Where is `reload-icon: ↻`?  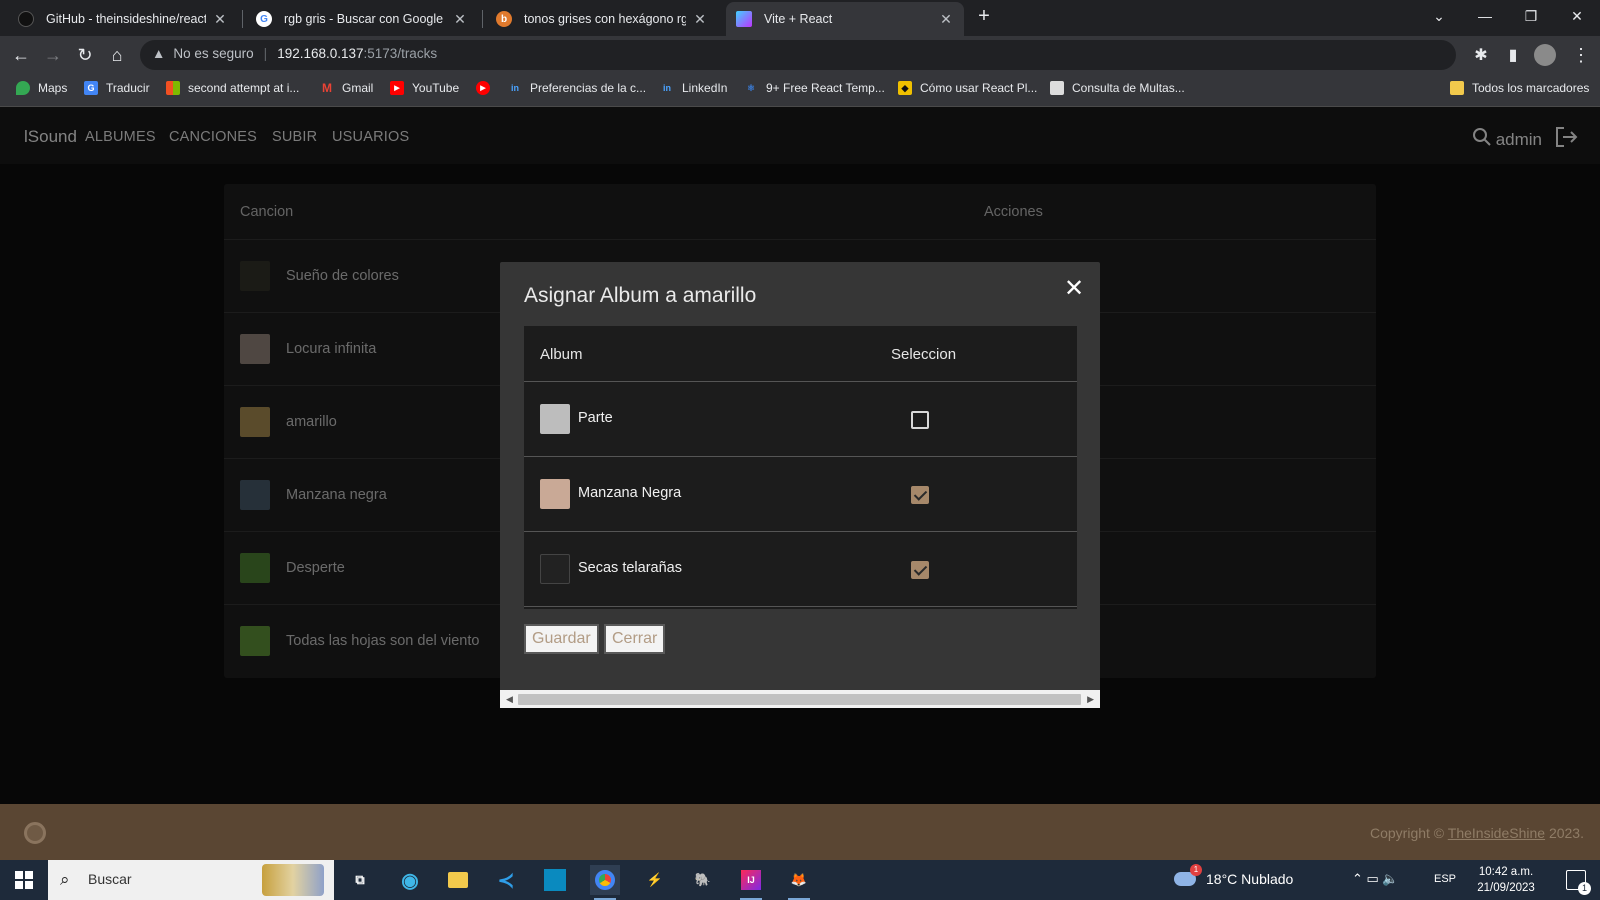 reload-icon: ↻ is located at coordinates (85, 55).